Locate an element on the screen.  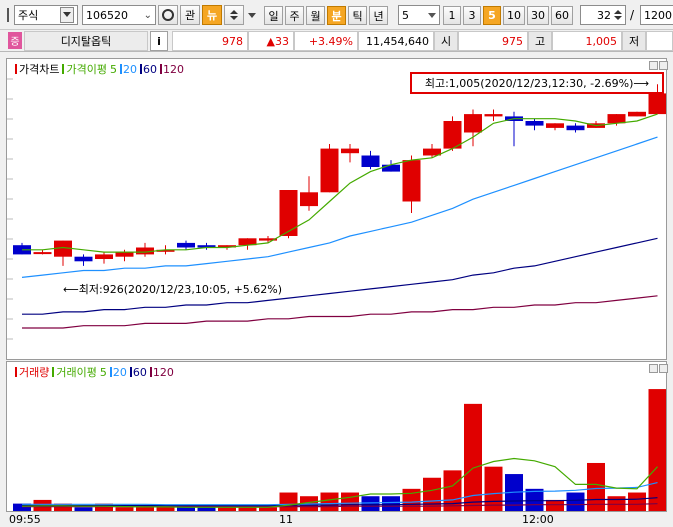
search-icon is located at coordinates (168, 15).